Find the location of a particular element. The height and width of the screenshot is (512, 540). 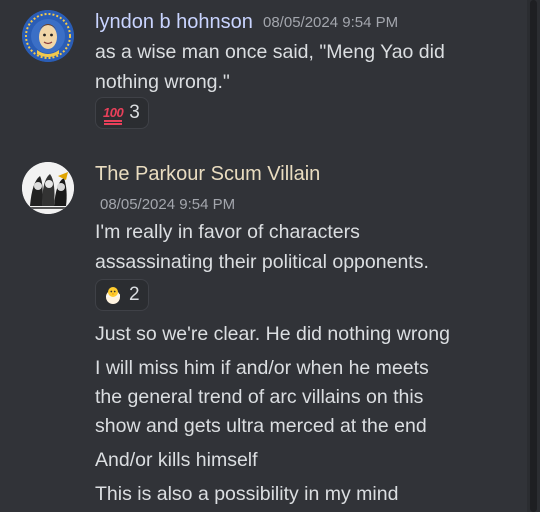

scrollbar is located at coordinates (533, 256).